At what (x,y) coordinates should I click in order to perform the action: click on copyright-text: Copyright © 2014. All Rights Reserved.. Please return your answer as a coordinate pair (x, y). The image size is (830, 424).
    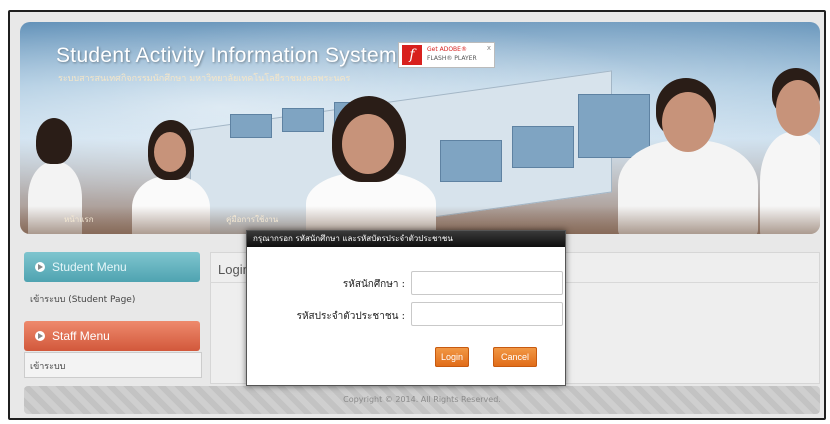
    Looking at the image, I should click on (422, 399).